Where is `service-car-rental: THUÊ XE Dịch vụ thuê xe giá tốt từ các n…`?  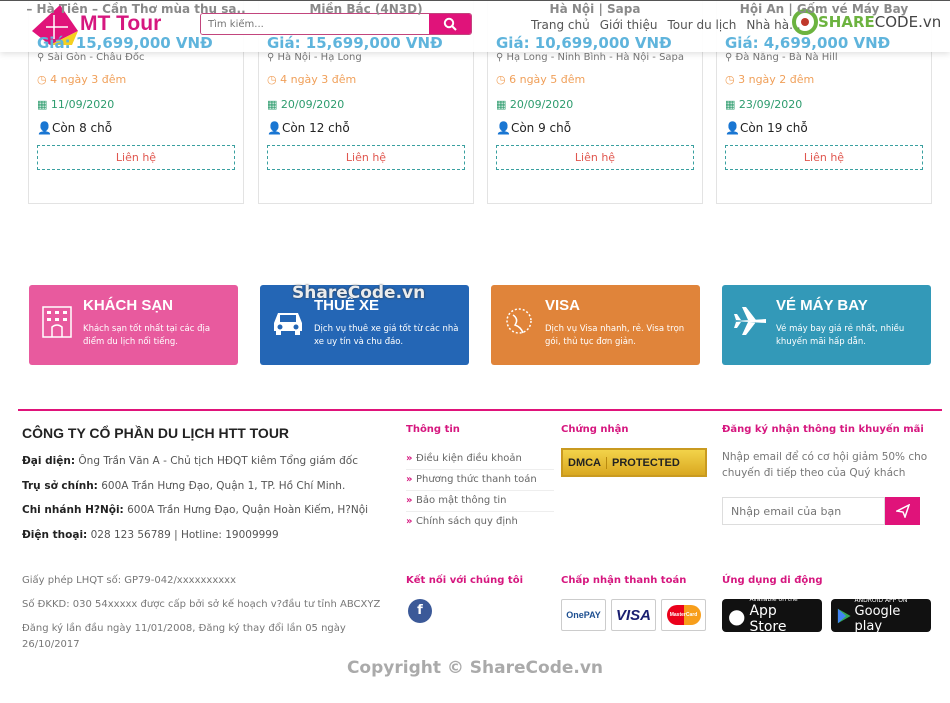
service-car-rental: THUÊ XE Dịch vụ thuê xe giá tốt từ các n… is located at coordinates (364, 324).